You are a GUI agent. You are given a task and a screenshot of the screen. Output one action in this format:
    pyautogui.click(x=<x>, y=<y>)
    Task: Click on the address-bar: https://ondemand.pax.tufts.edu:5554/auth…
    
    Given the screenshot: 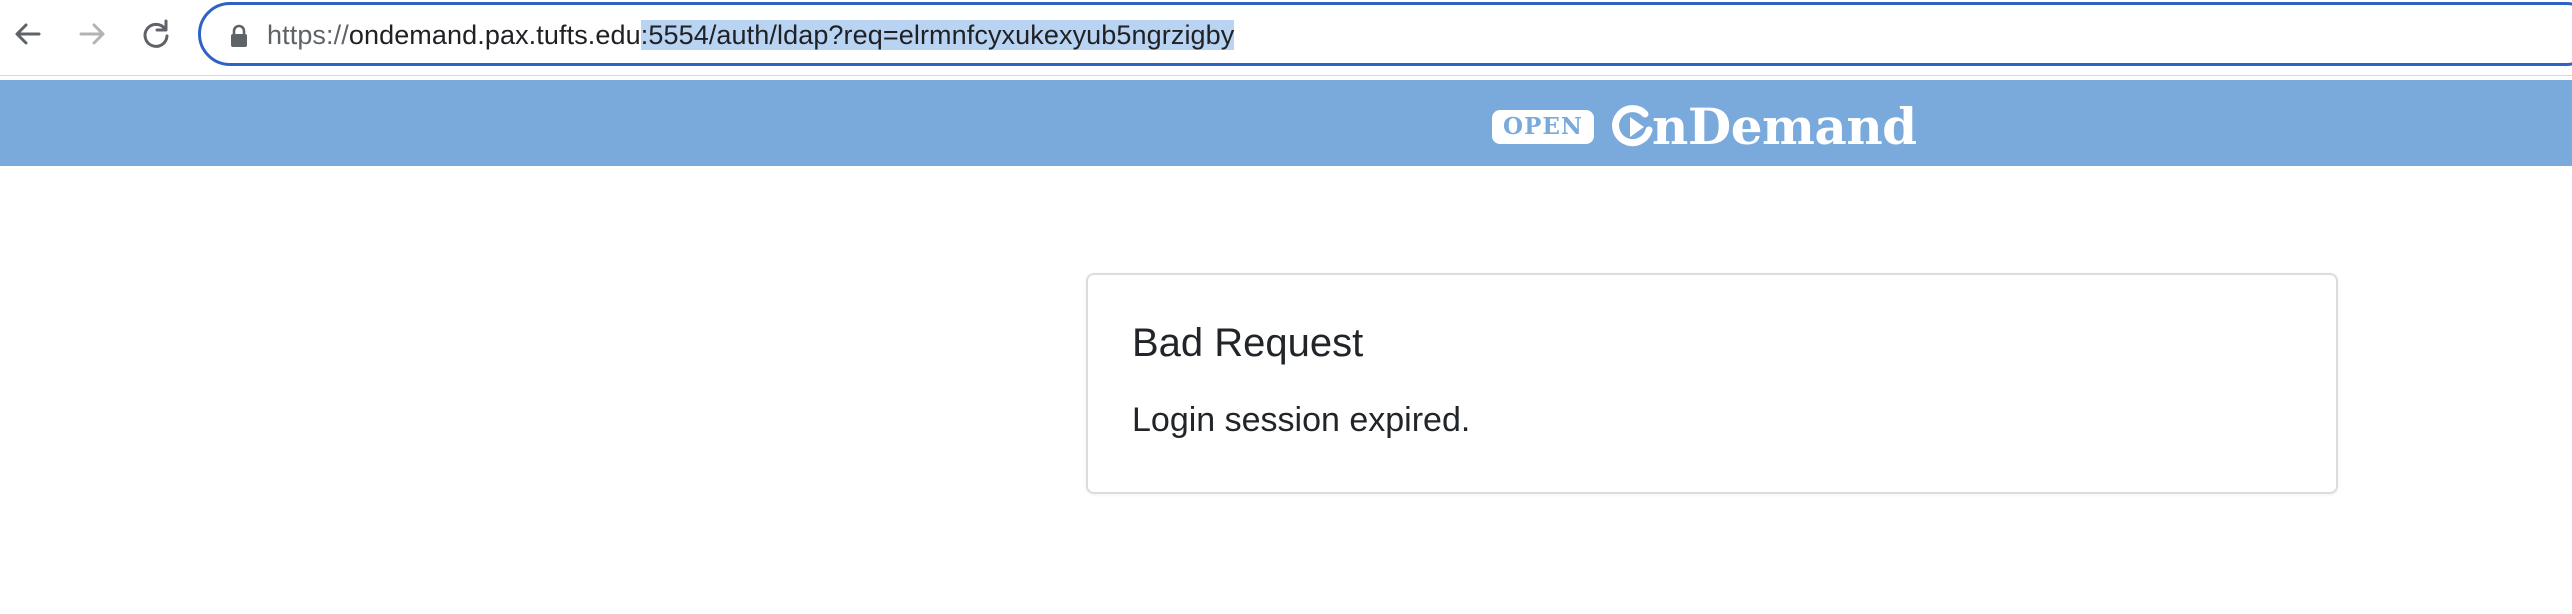 What is the action you would take?
    pyautogui.click(x=1385, y=34)
    